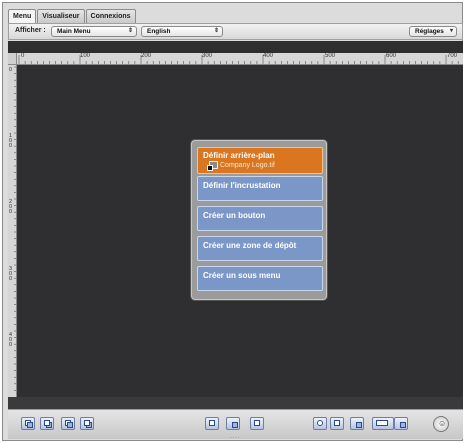  Describe the element at coordinates (242, 185) in the screenshot. I see `menu-item-label: Définir l'incrustation` at that location.